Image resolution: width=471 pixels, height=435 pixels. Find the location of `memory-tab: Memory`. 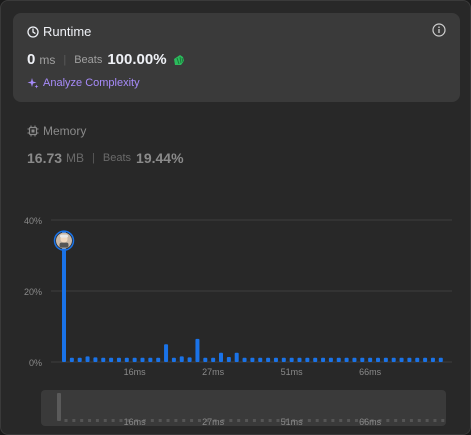

memory-tab: Memory is located at coordinates (56, 131).